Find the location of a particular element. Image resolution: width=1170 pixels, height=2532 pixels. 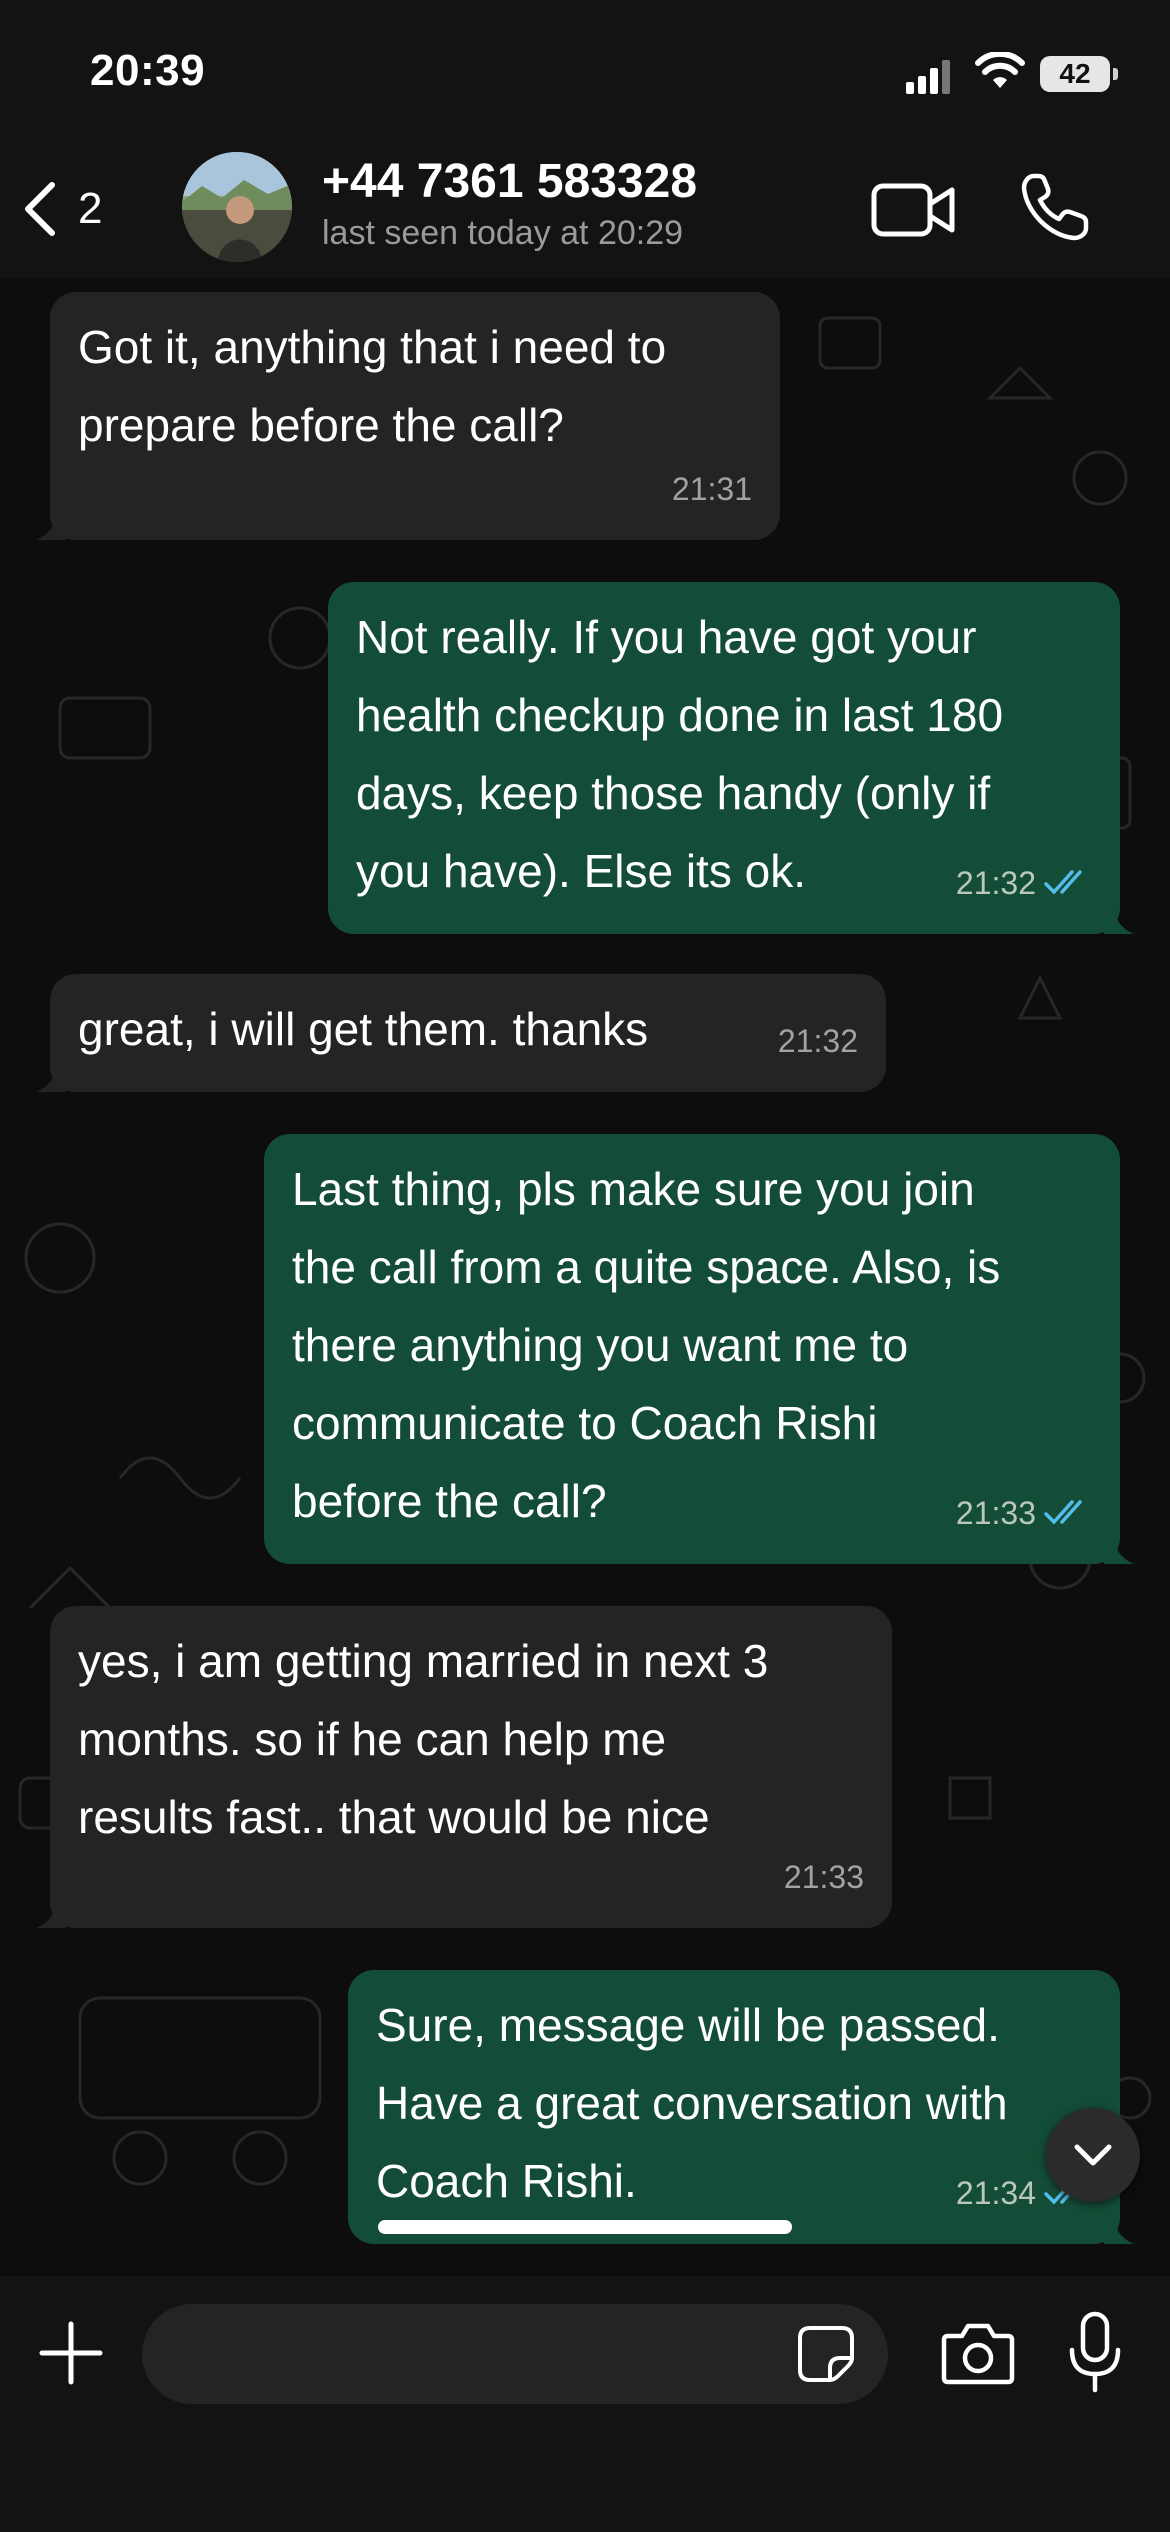

phone-icon is located at coordinates (1055, 207).